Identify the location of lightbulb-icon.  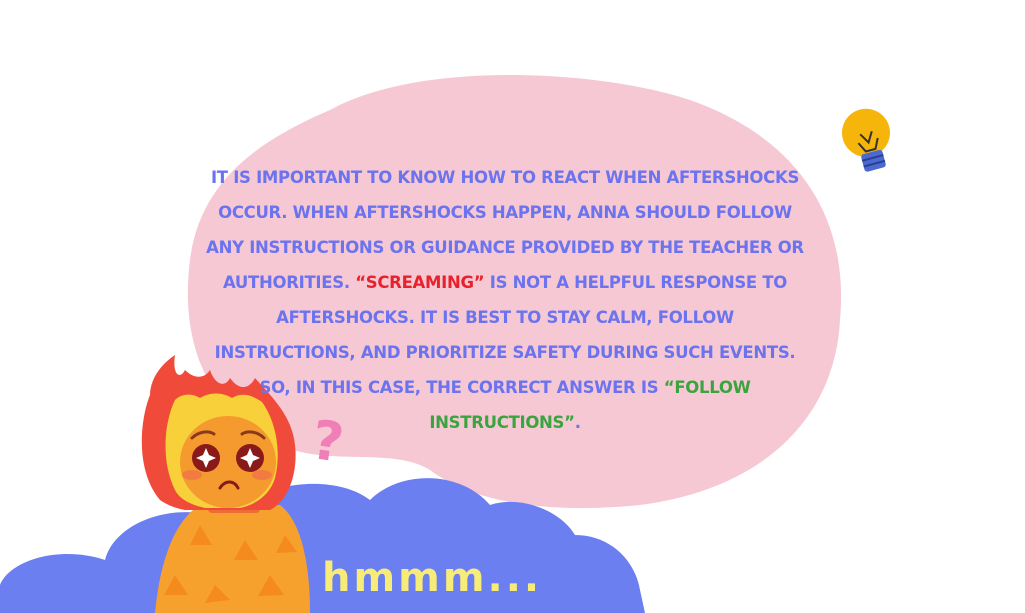
(865, 140).